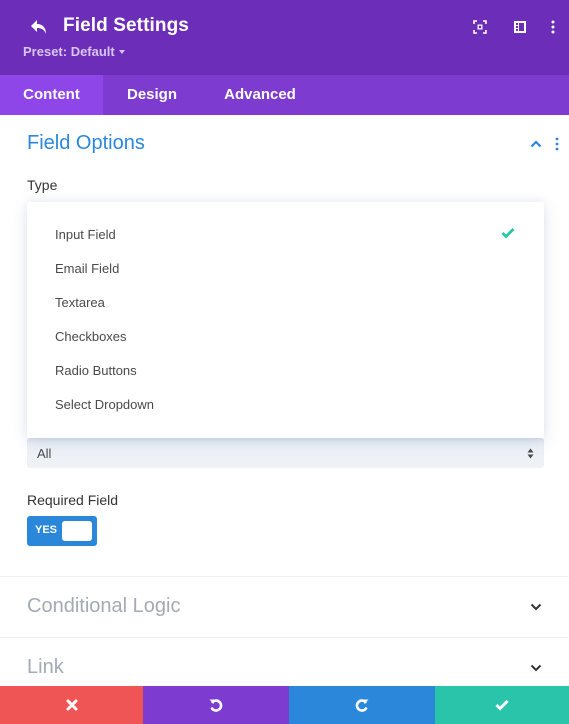 This screenshot has height=724, width=569. I want to click on save-button, so click(502, 705).